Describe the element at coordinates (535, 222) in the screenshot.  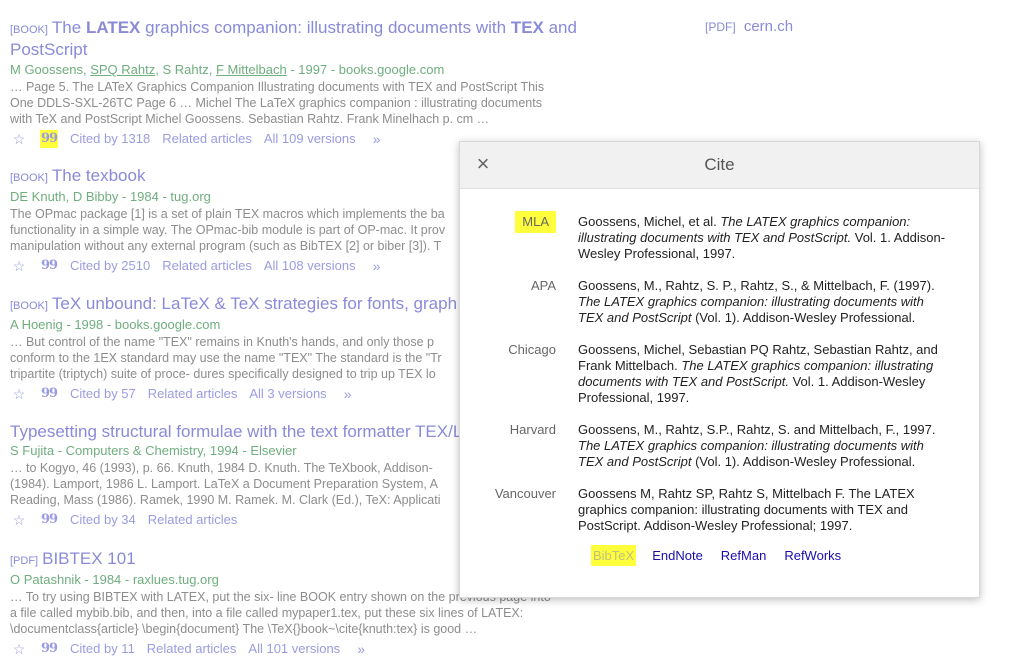
I see `citation-style-label: MLA` at that location.